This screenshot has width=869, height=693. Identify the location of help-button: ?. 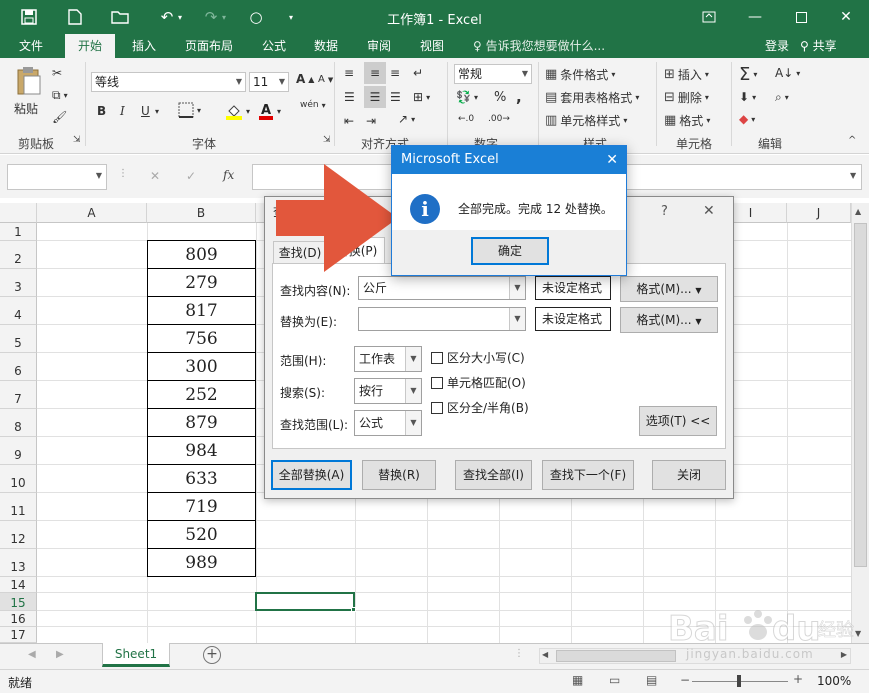
(664, 211).